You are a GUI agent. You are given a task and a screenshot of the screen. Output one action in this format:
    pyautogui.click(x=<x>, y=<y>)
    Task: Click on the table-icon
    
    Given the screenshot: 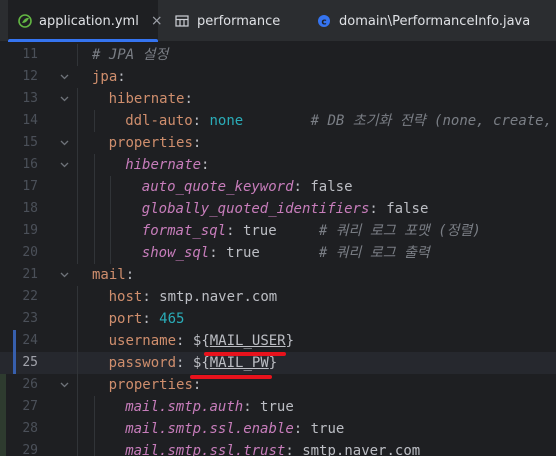 What is the action you would take?
    pyautogui.click(x=182, y=21)
    